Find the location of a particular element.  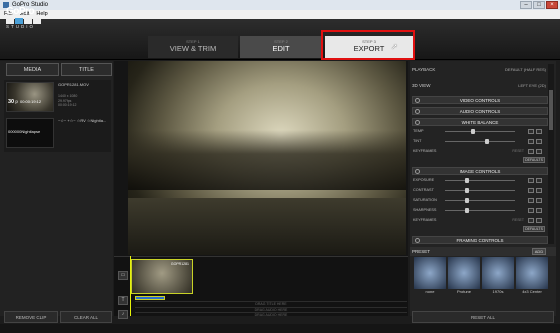

minimize-icon: – is located at coordinates (526, 5).